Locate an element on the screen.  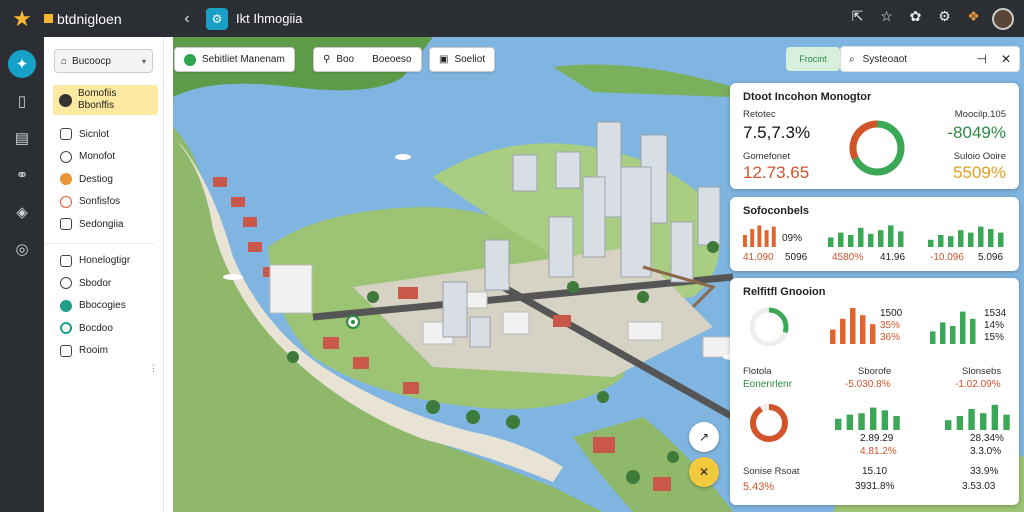
sidebar-item-2: Monofot is located at coordinates (103, 157).